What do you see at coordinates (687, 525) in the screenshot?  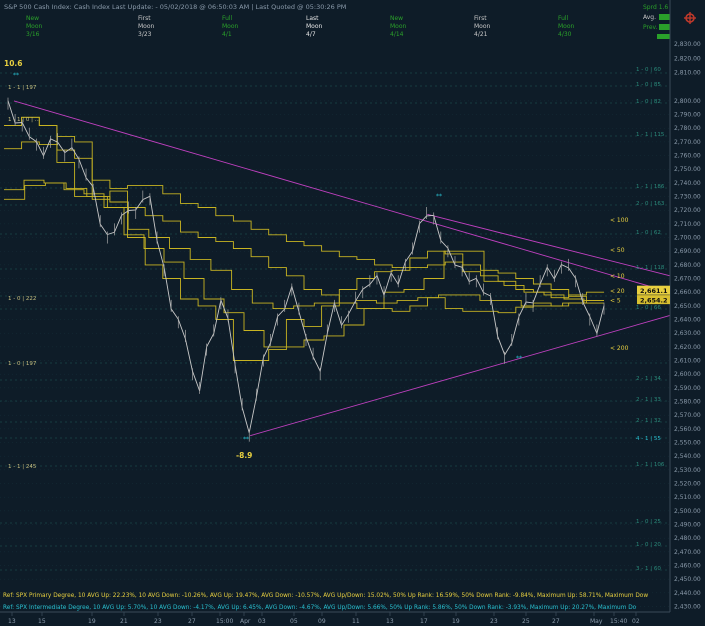 I see `y-tick-label: 2,490.00` at bounding box center [687, 525].